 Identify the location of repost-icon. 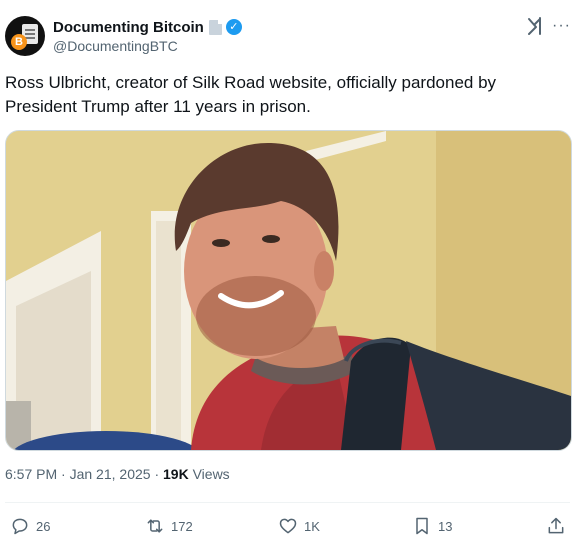
(155, 526).